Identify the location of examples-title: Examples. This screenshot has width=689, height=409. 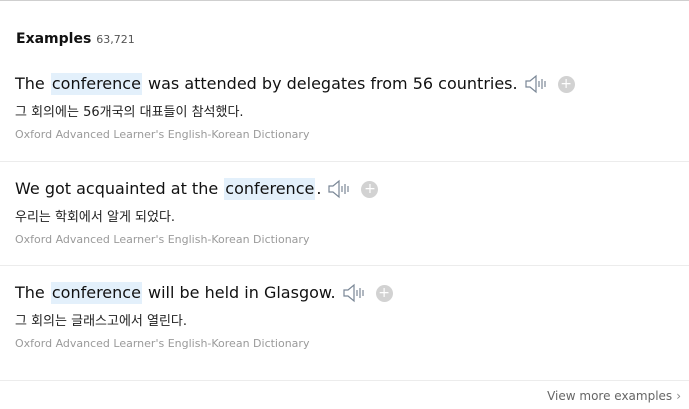
(54, 39).